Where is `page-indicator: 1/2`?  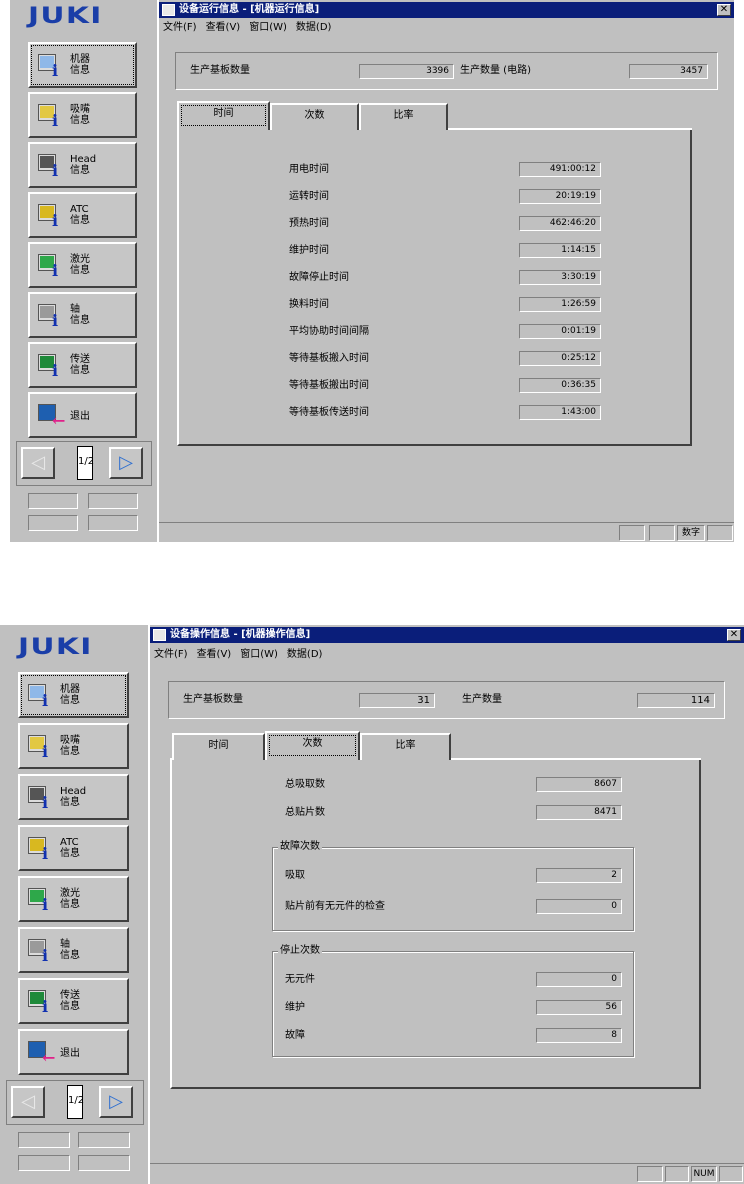 page-indicator: 1/2 is located at coordinates (75, 1102).